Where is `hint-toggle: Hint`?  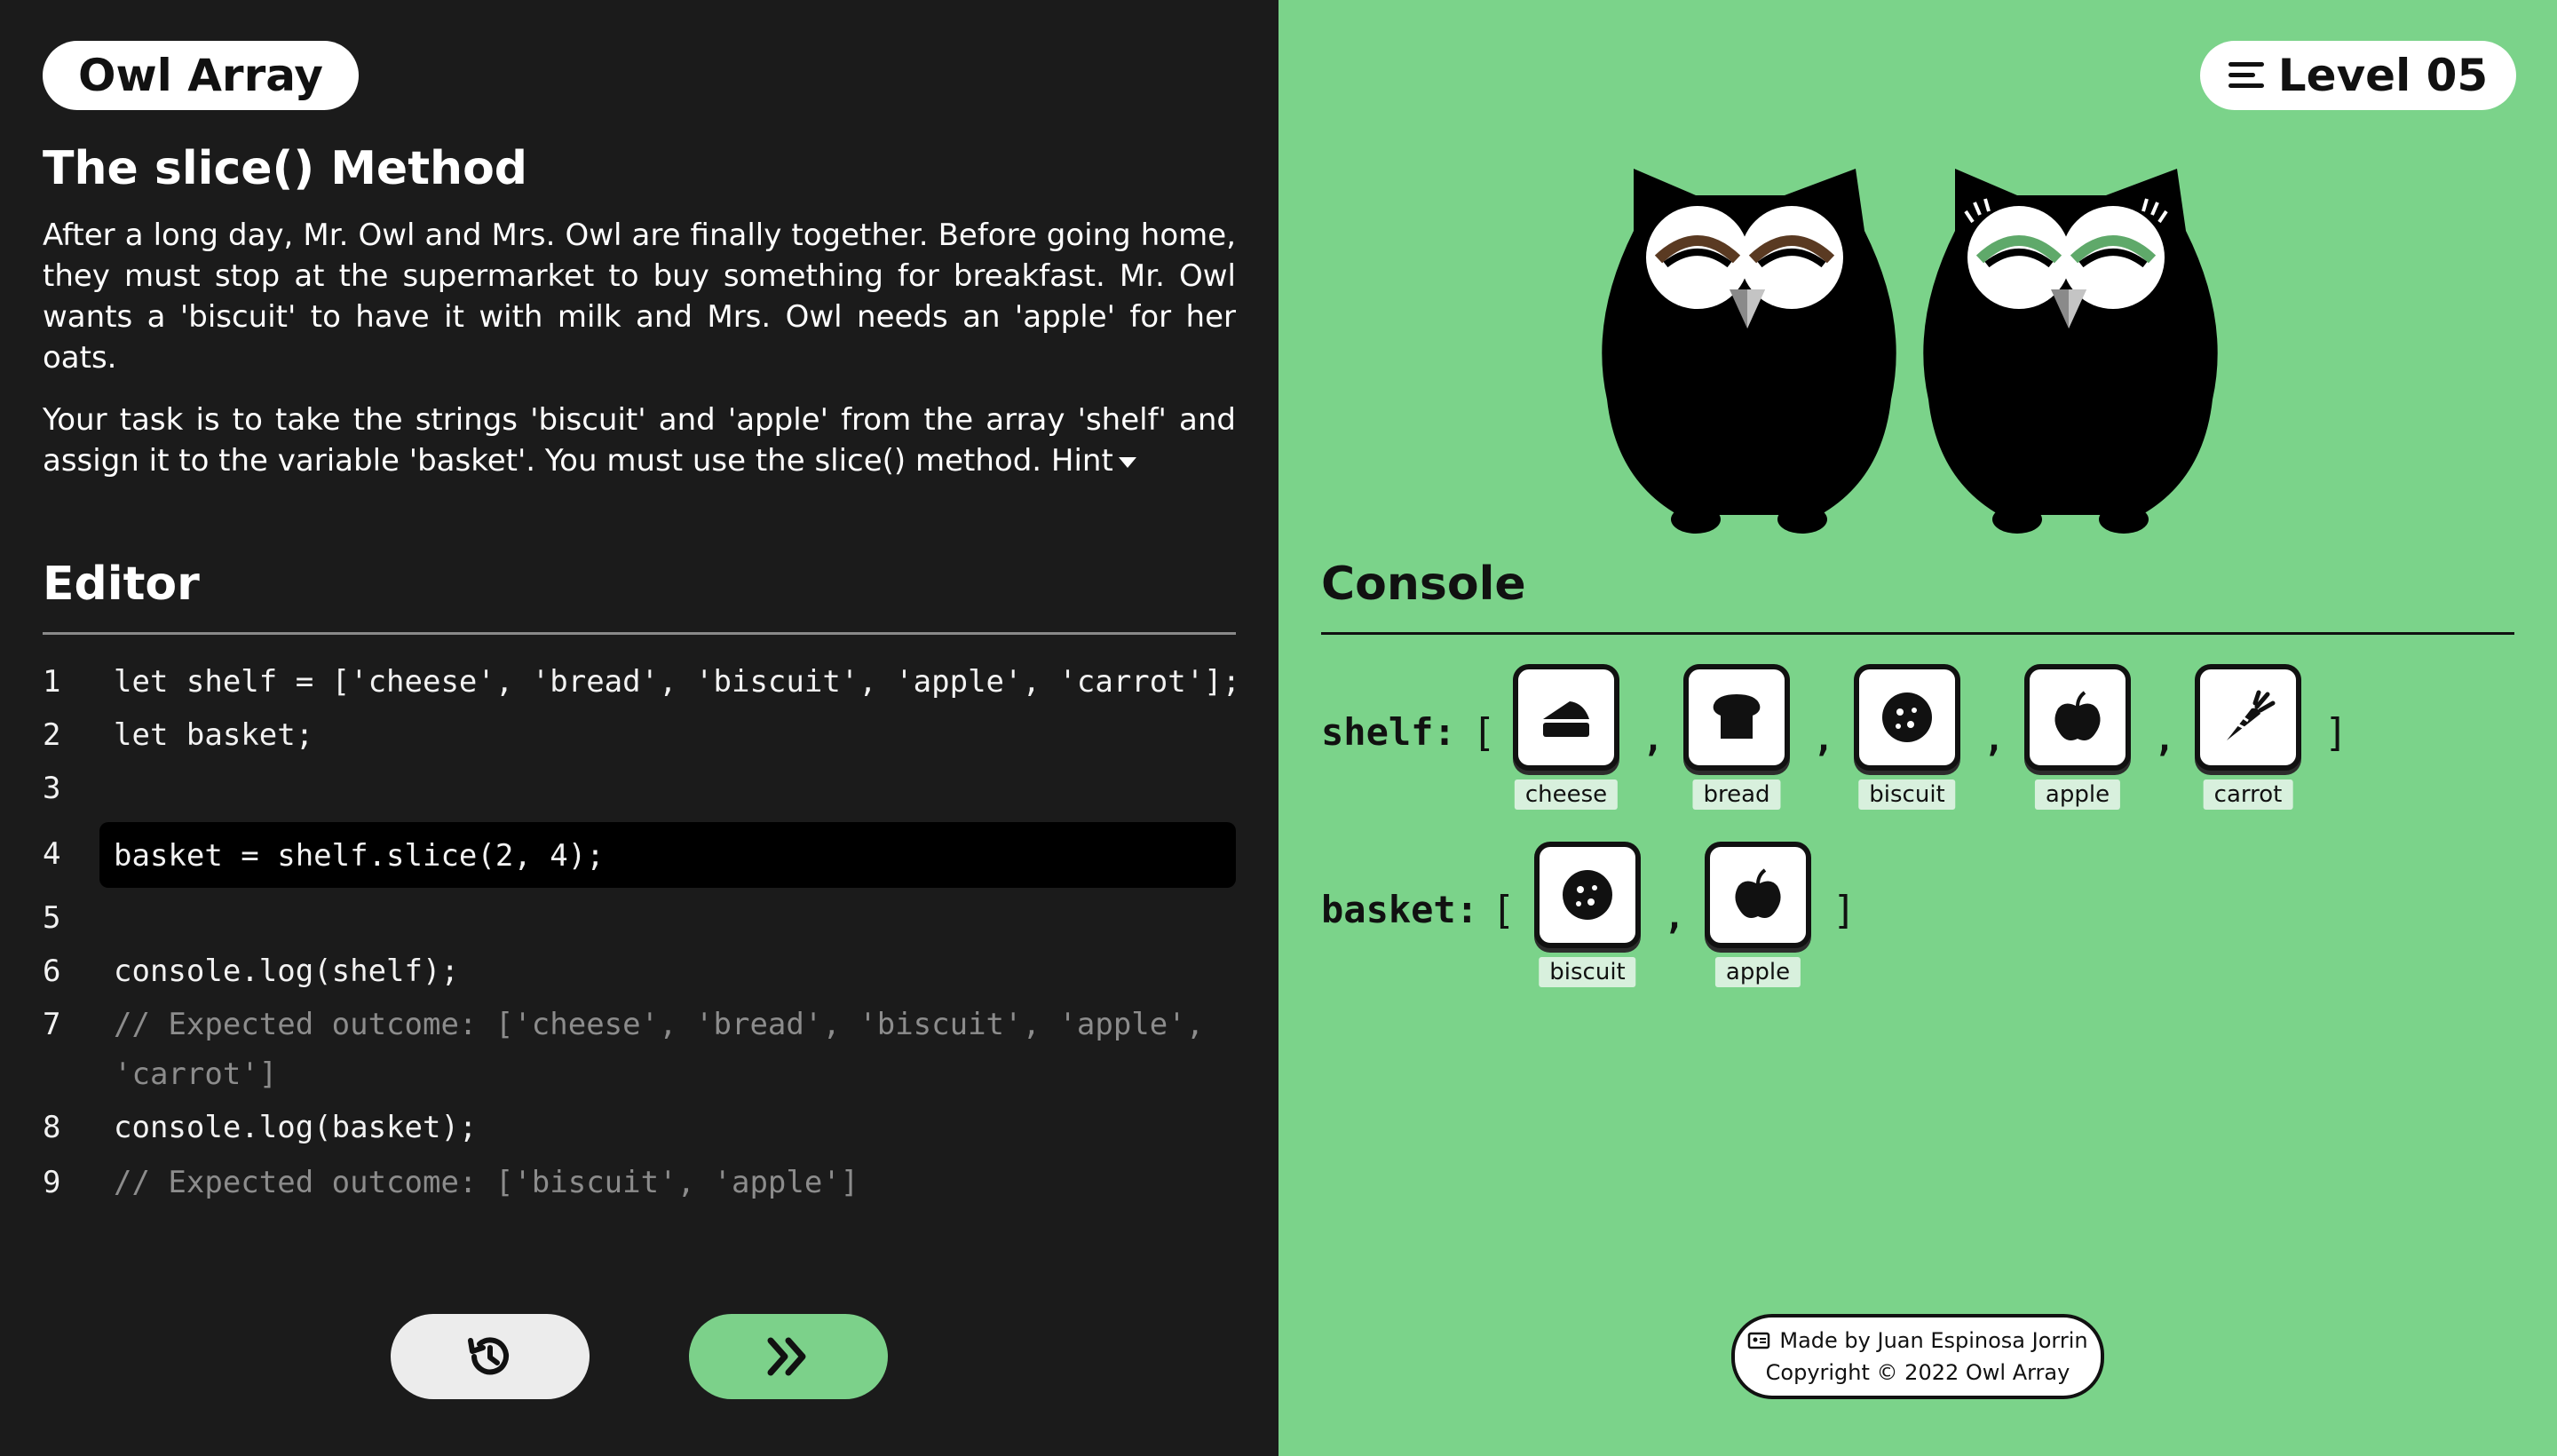
hint-toggle: Hint is located at coordinates (1093, 461).